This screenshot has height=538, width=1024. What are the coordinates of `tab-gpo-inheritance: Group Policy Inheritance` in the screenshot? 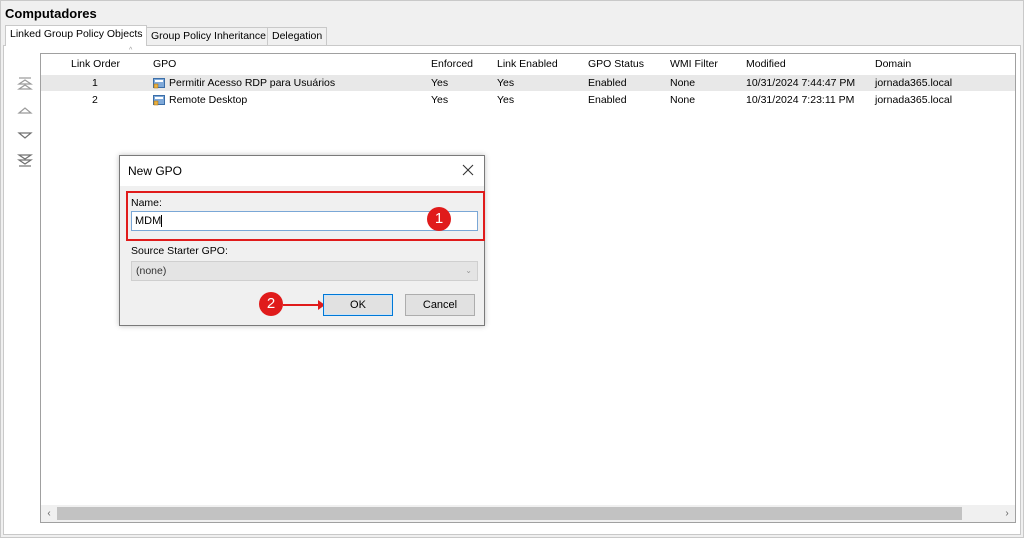 It's located at (208, 36).